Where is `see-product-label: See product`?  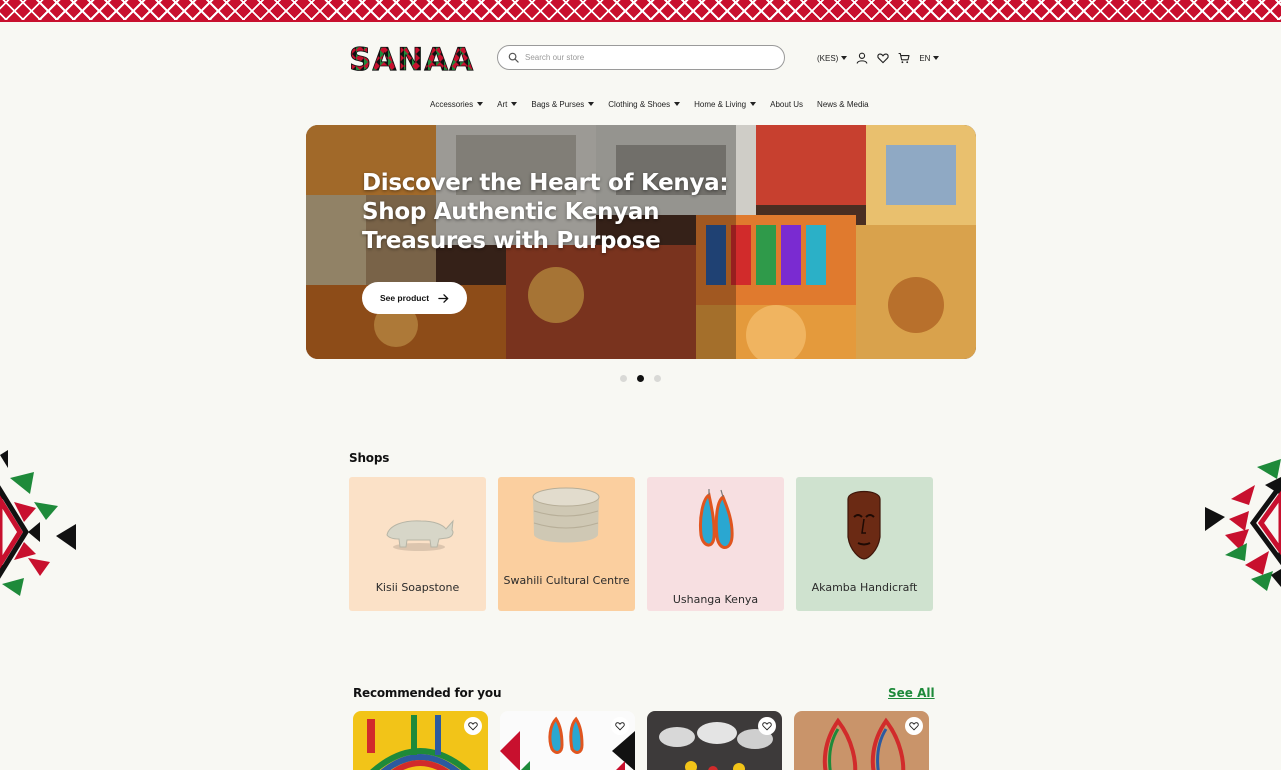
see-product-label: See product is located at coordinates (404, 298).